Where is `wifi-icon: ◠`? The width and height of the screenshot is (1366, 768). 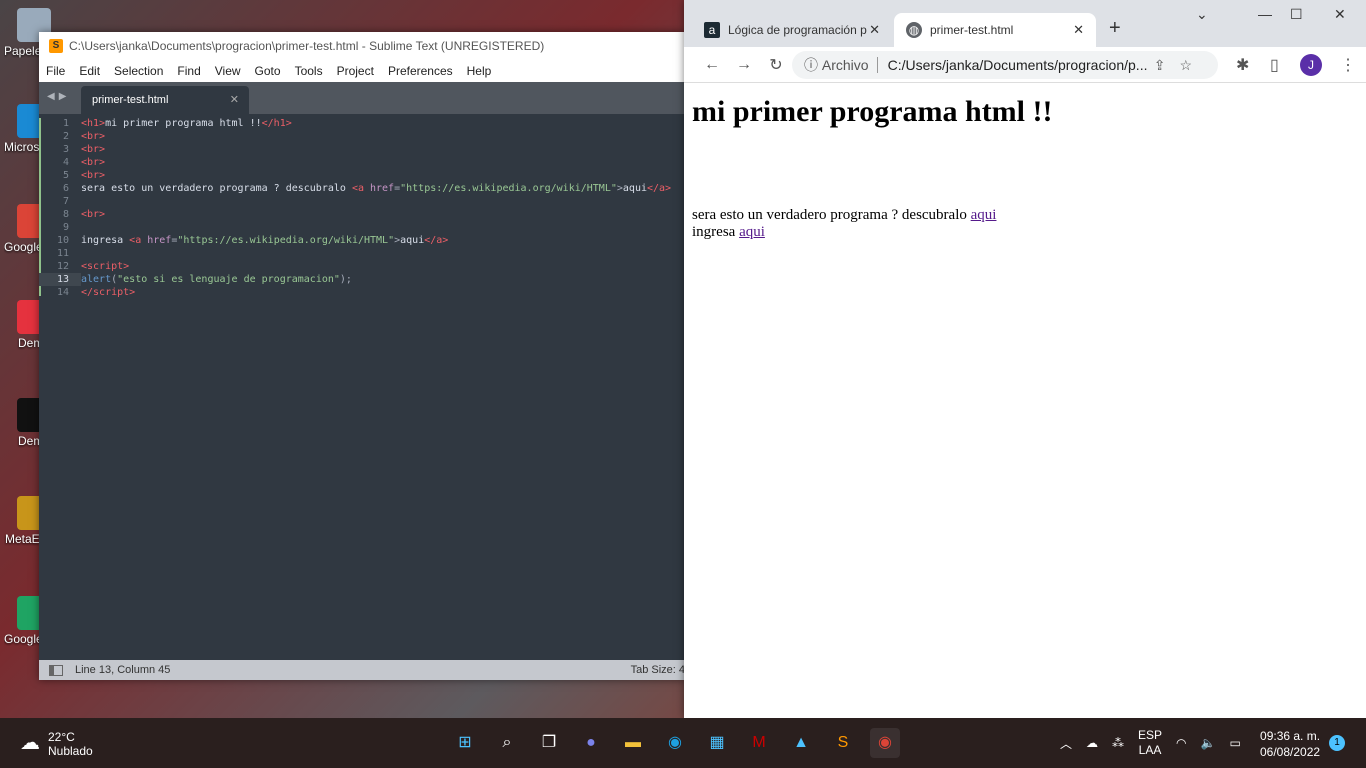
wifi-icon: ◠ is located at coordinates (1181, 743).